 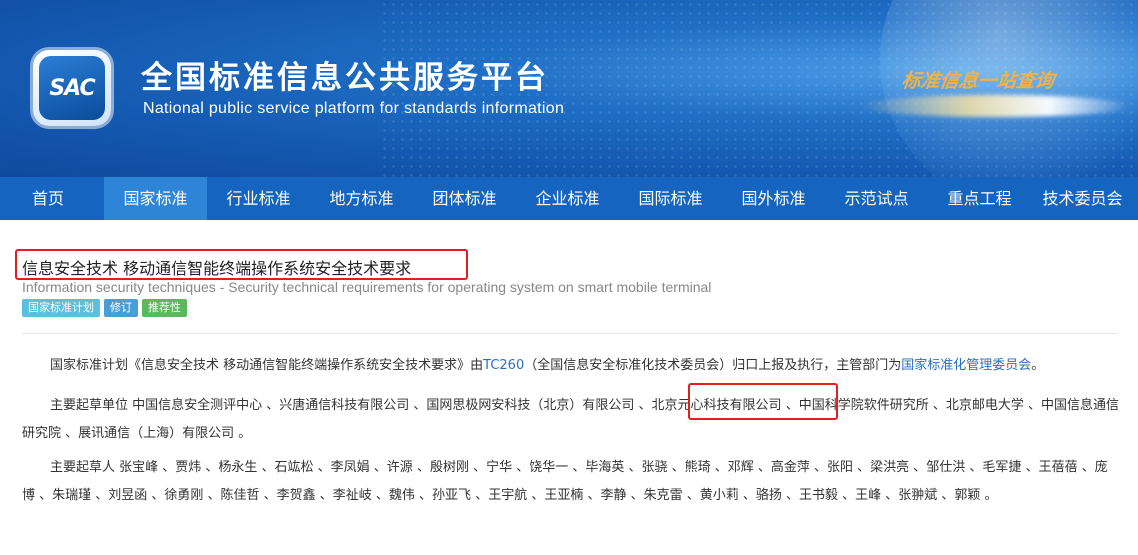 I want to click on divider, so click(x=570, y=333).